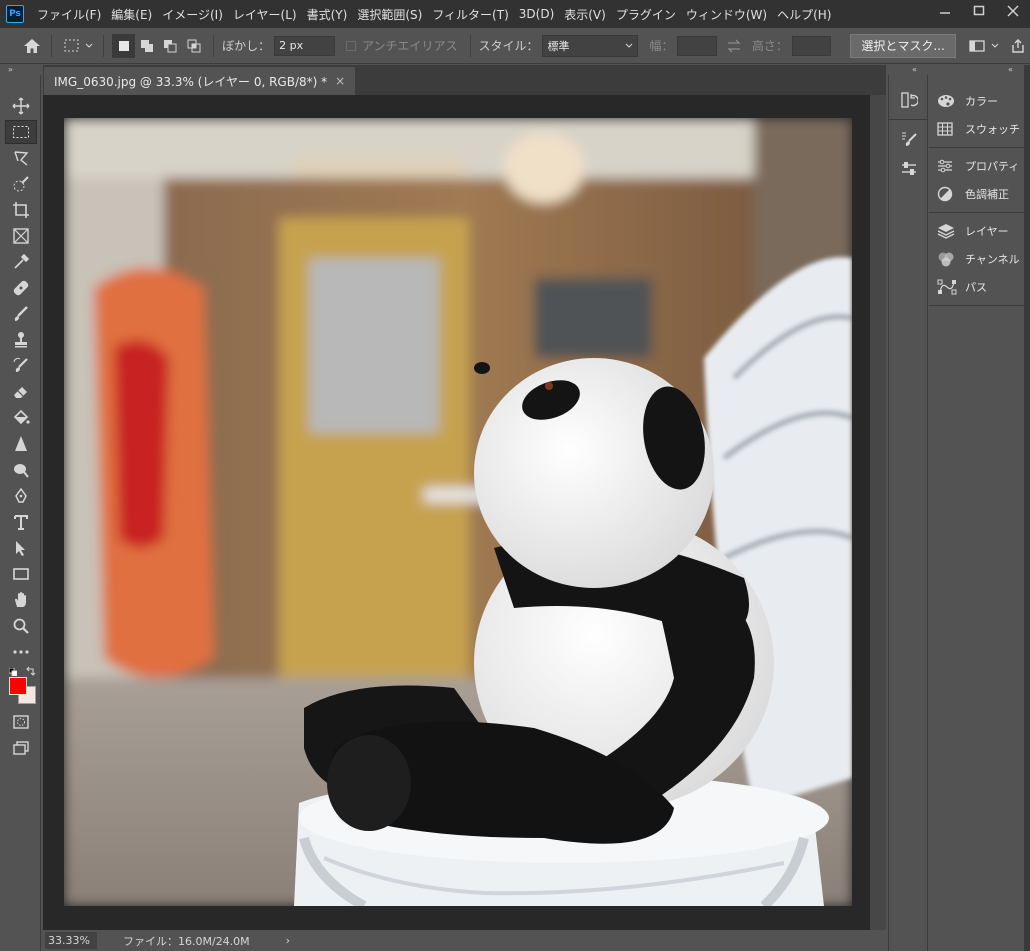 This screenshot has width=1030, height=951. I want to click on close-tab-icon: ×, so click(340, 81).